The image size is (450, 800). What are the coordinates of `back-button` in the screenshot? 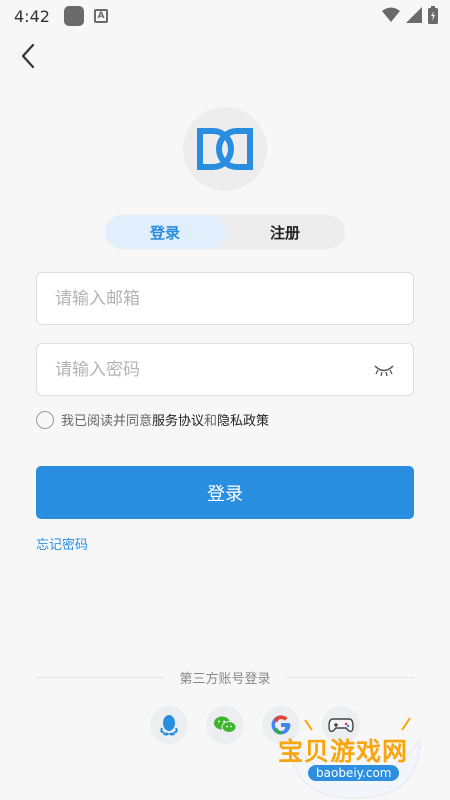 It's located at (29, 56).